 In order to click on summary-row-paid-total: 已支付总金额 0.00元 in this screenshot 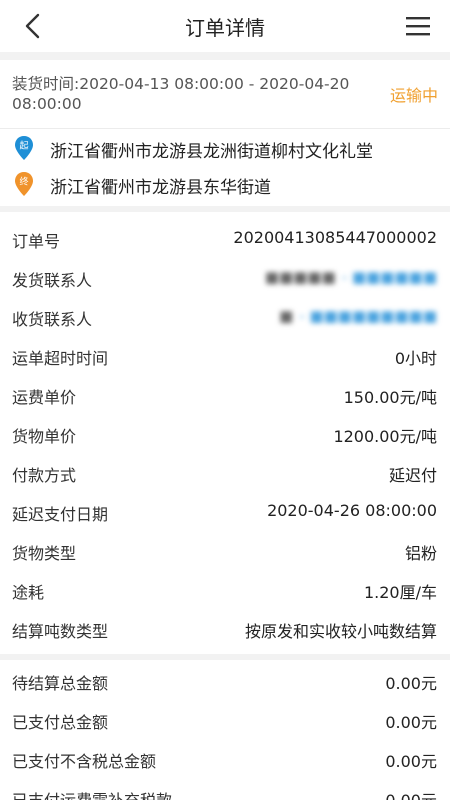, I will do `click(225, 720)`.